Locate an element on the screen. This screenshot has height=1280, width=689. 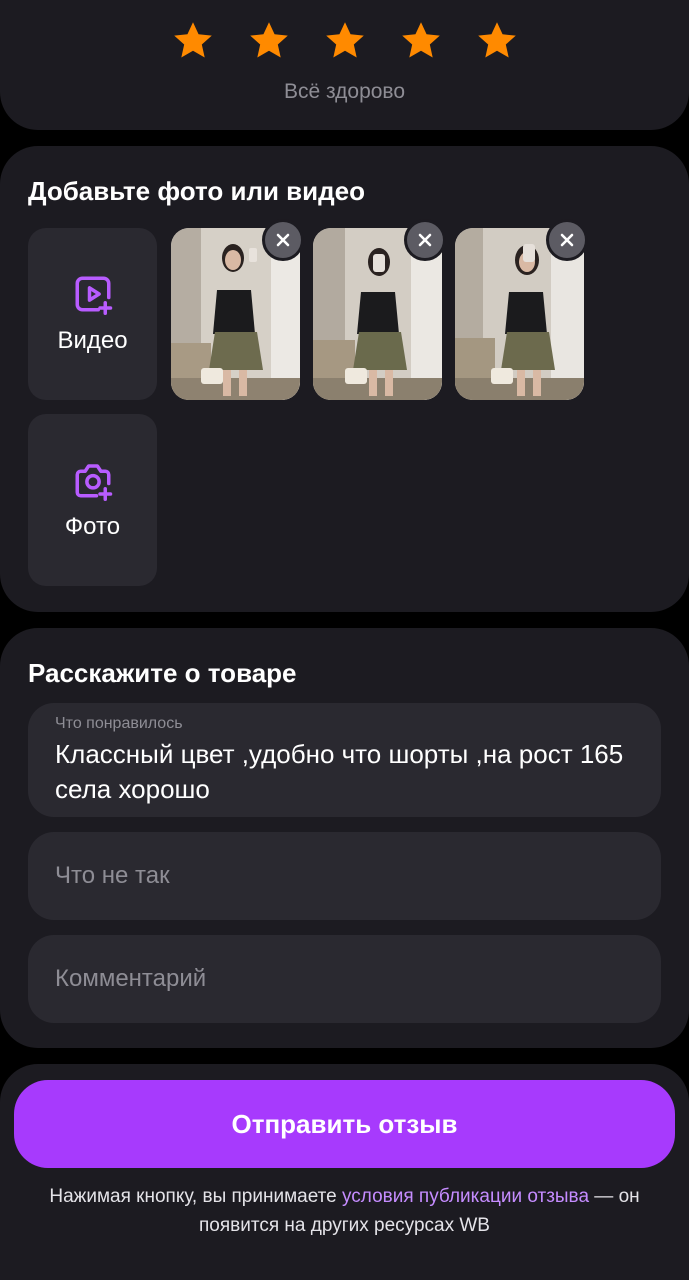
add-video-button: Видео is located at coordinates (92, 314).